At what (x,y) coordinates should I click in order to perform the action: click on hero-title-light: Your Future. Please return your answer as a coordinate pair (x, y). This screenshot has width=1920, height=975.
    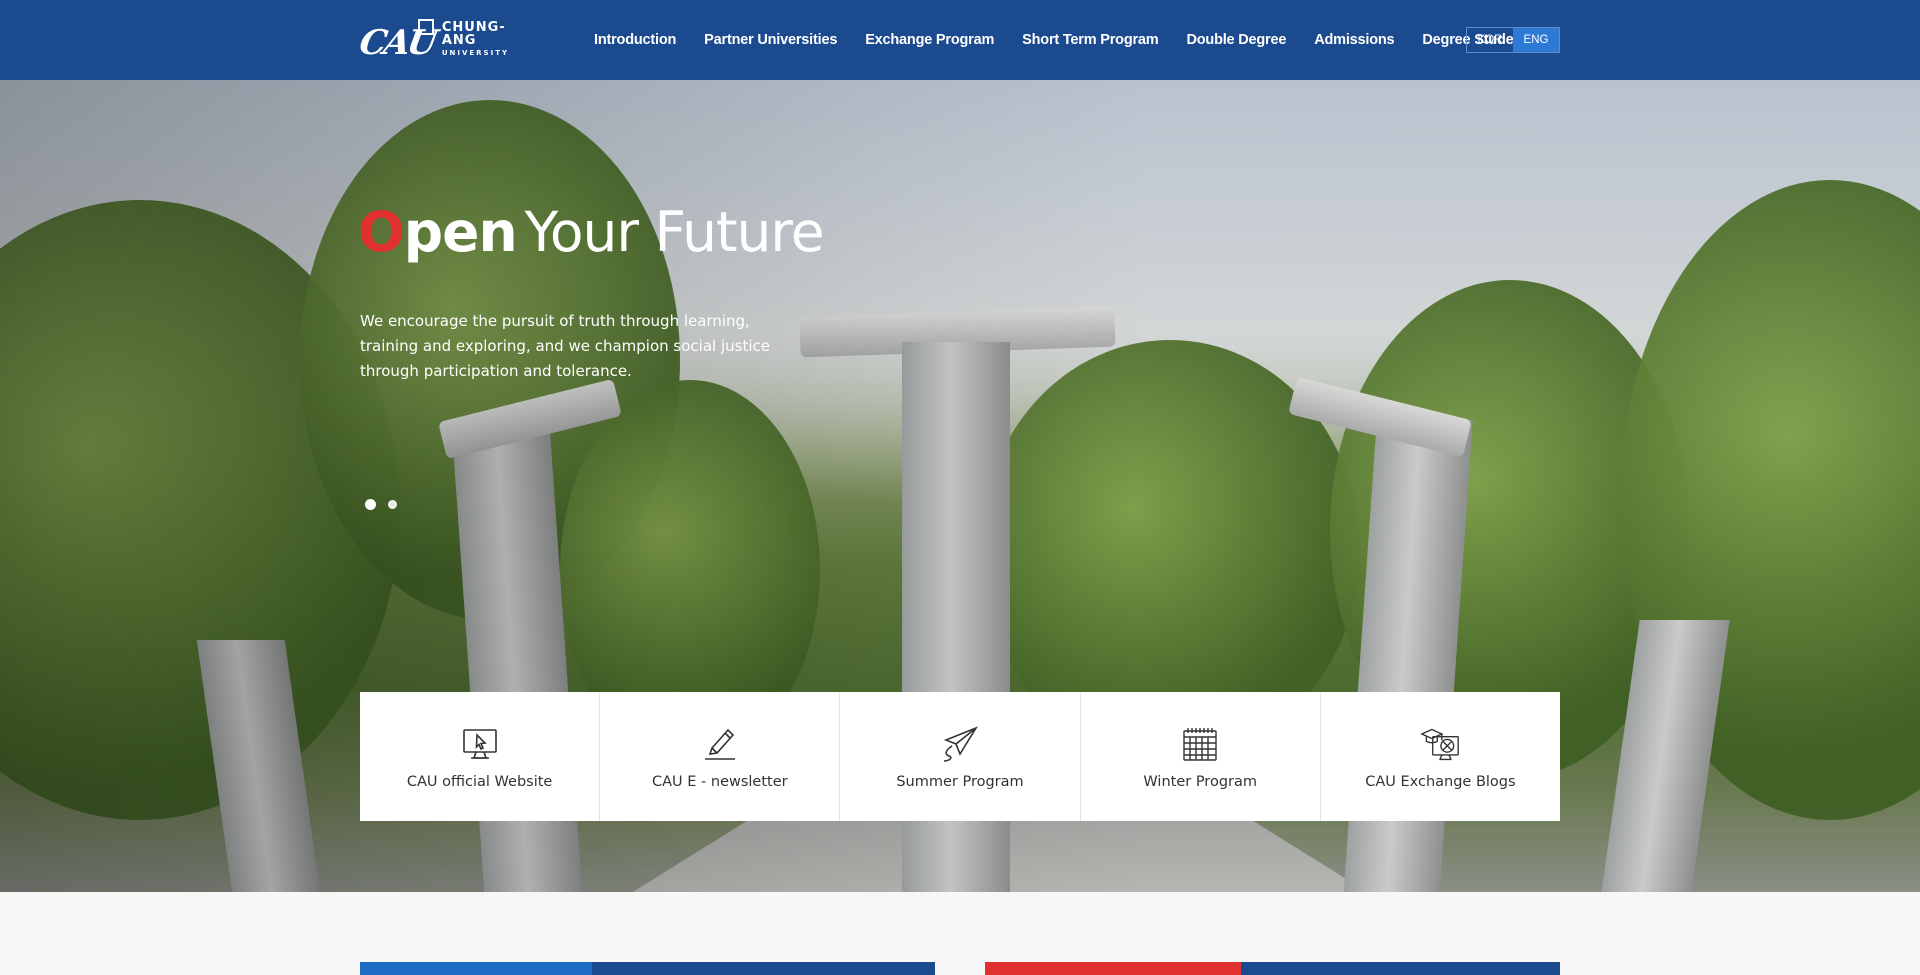
    Looking at the image, I should click on (674, 232).